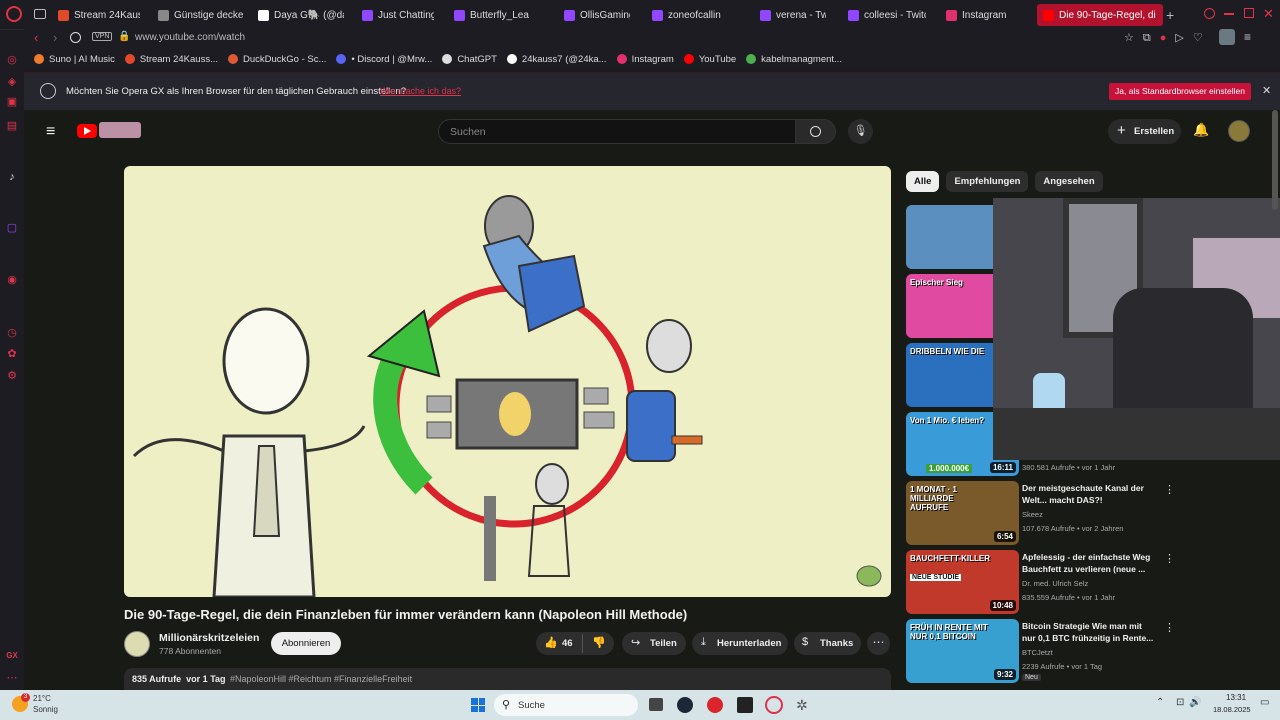 Image resolution: width=1280 pixels, height=720 pixels. What do you see at coordinates (1247, 37) in the screenshot?
I see `menu-icon: ≡` at bounding box center [1247, 37].